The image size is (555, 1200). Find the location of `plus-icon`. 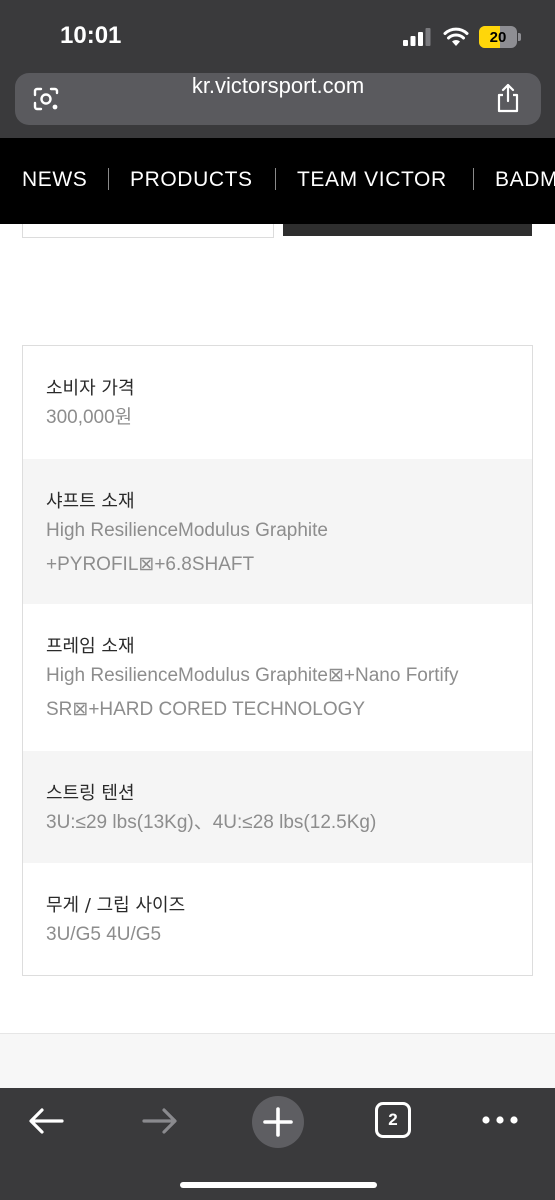

plus-icon is located at coordinates (278, 1122).